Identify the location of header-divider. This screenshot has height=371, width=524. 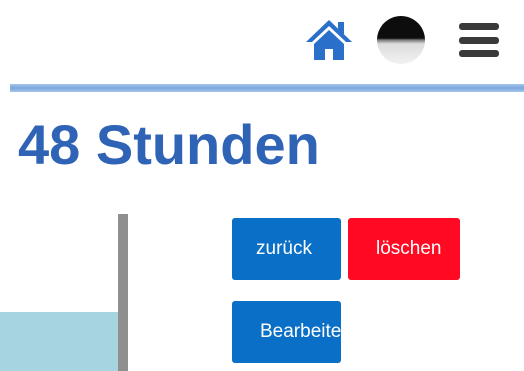
(267, 88).